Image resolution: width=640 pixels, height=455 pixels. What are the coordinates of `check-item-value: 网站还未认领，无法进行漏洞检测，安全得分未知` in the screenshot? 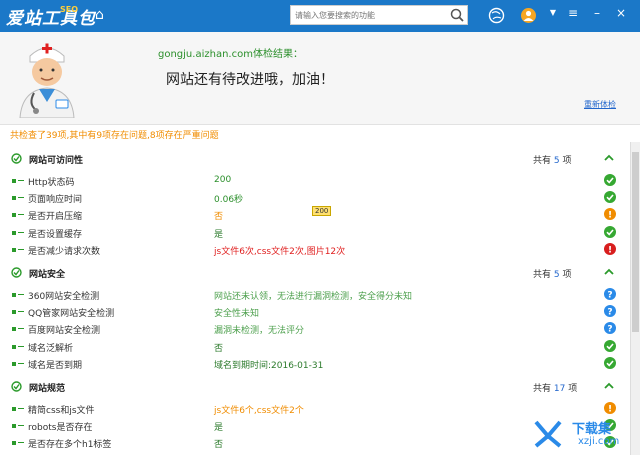 It's located at (313, 297).